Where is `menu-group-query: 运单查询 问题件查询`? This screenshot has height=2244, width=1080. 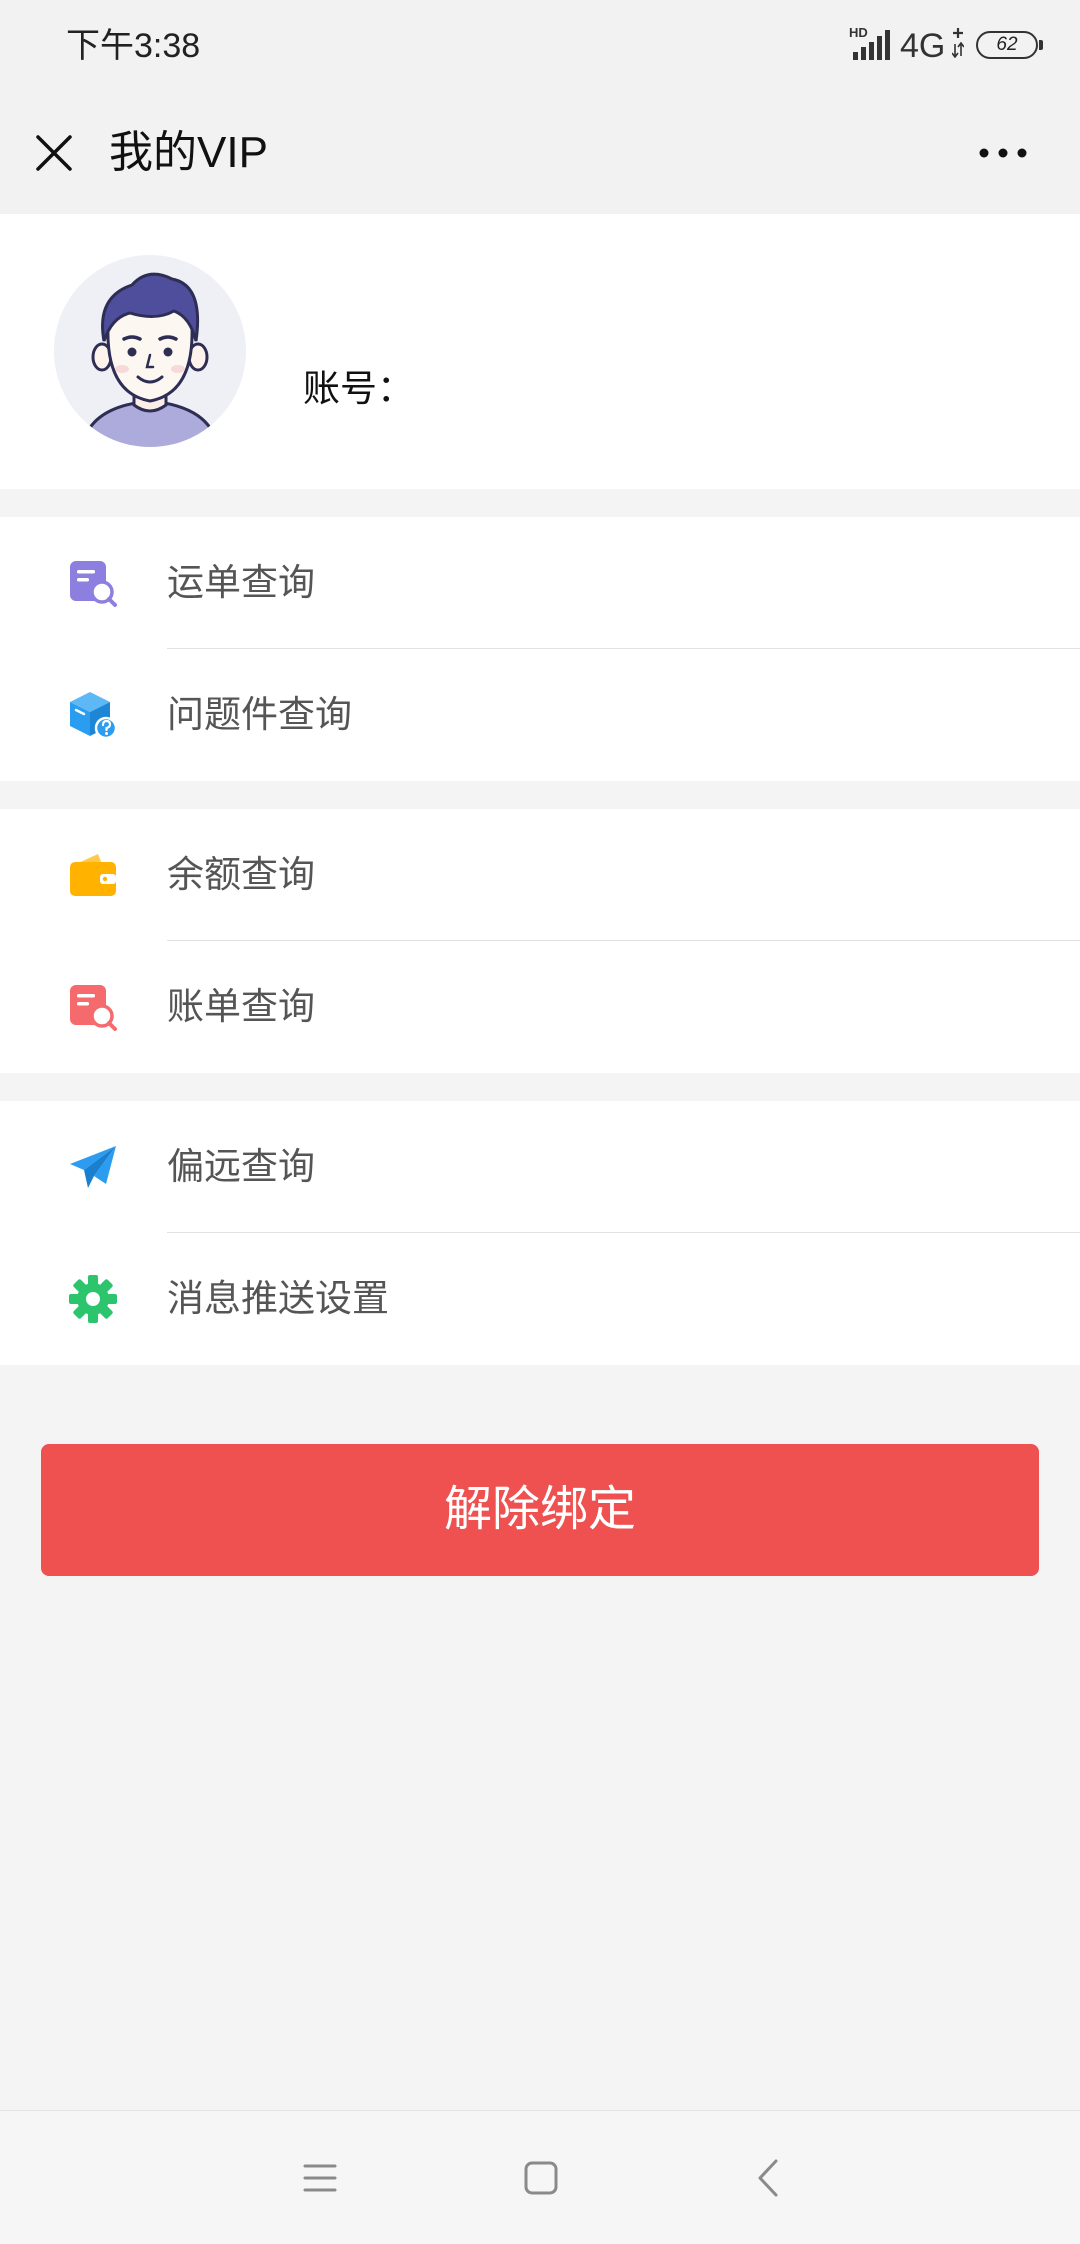
menu-group-query: 运单查询 问题件查询 is located at coordinates (540, 649).